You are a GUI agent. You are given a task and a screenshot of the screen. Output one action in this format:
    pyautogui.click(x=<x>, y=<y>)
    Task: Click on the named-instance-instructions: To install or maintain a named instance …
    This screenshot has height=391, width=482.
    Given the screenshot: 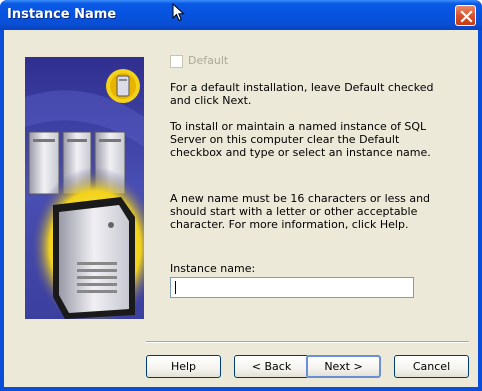 What is the action you would take?
    pyautogui.click(x=300, y=139)
    